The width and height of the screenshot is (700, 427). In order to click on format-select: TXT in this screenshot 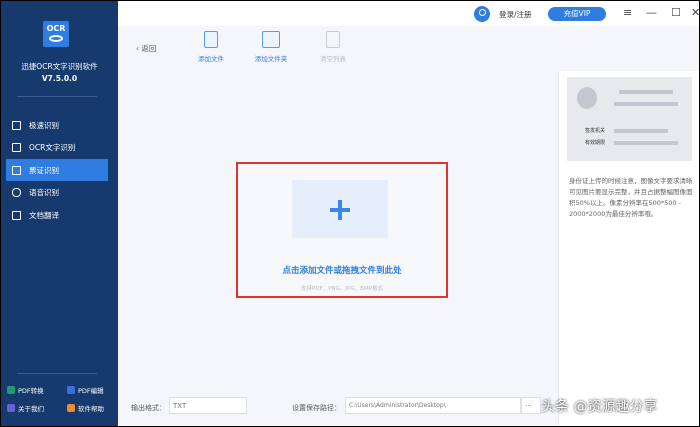, I will do `click(208, 405)`.